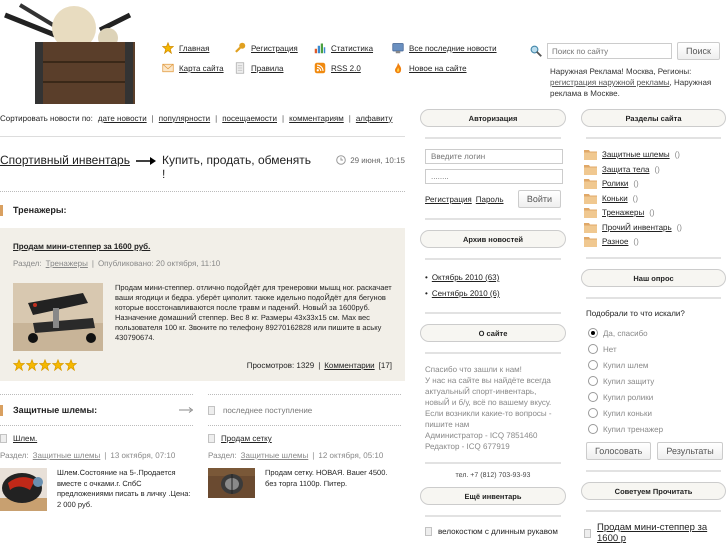 The width and height of the screenshot is (727, 545). Describe the element at coordinates (690, 451) in the screenshot. I see `poll-button: Результаты` at that location.